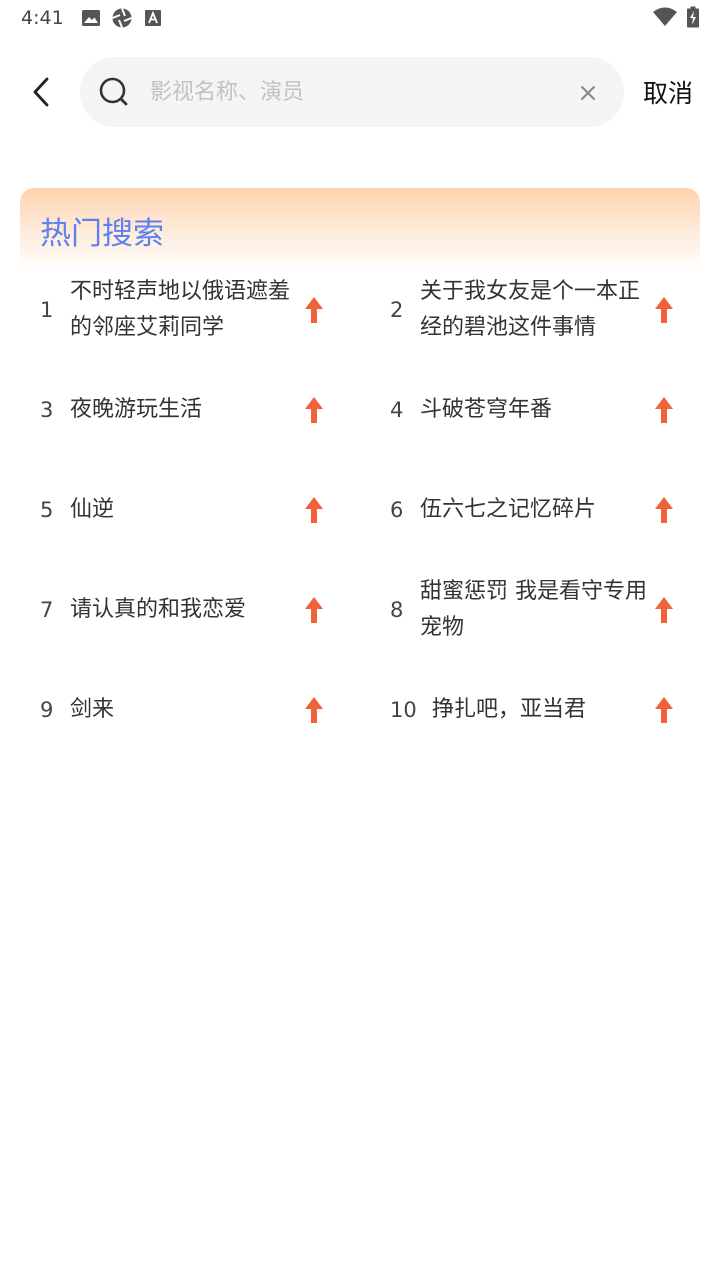  What do you see at coordinates (91, 18) in the screenshot?
I see `image-icon` at bounding box center [91, 18].